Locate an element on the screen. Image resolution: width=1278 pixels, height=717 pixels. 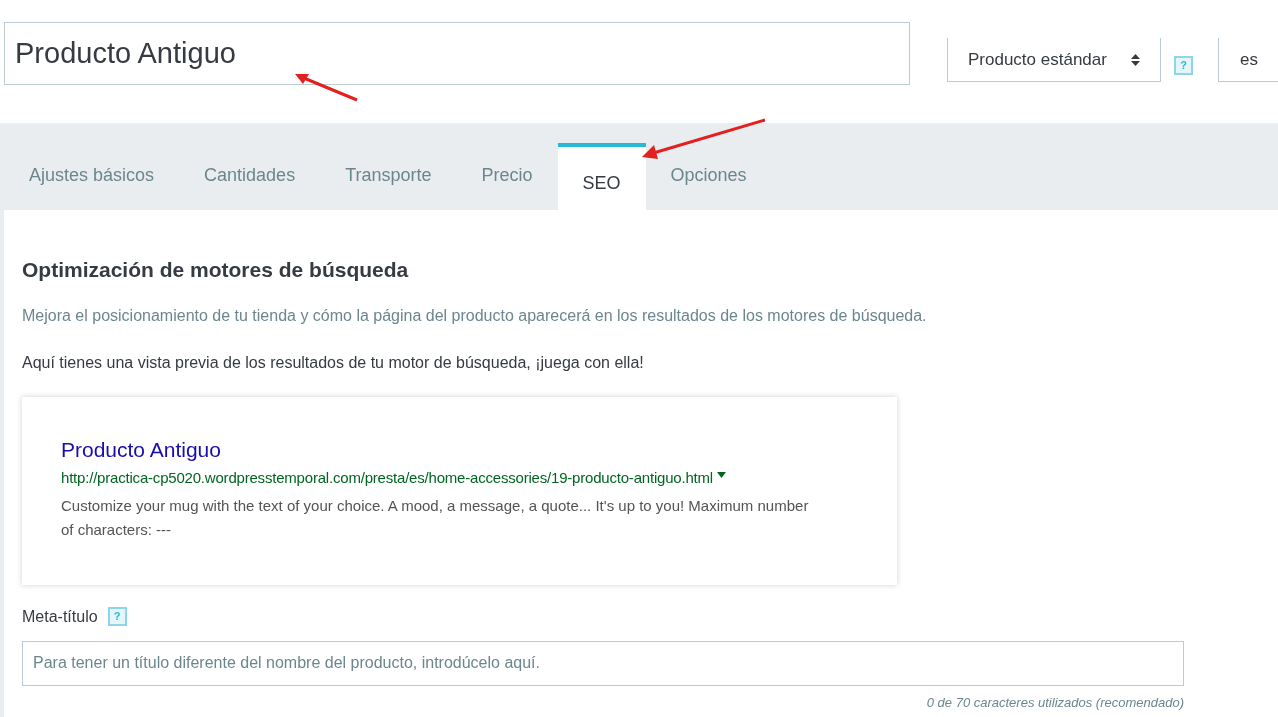
preview-url: http://practica-cp5020.wordpresstemporal.com/presta/es/home-accessories/19-producto-antiguo.html is located at coordinates (387, 477).